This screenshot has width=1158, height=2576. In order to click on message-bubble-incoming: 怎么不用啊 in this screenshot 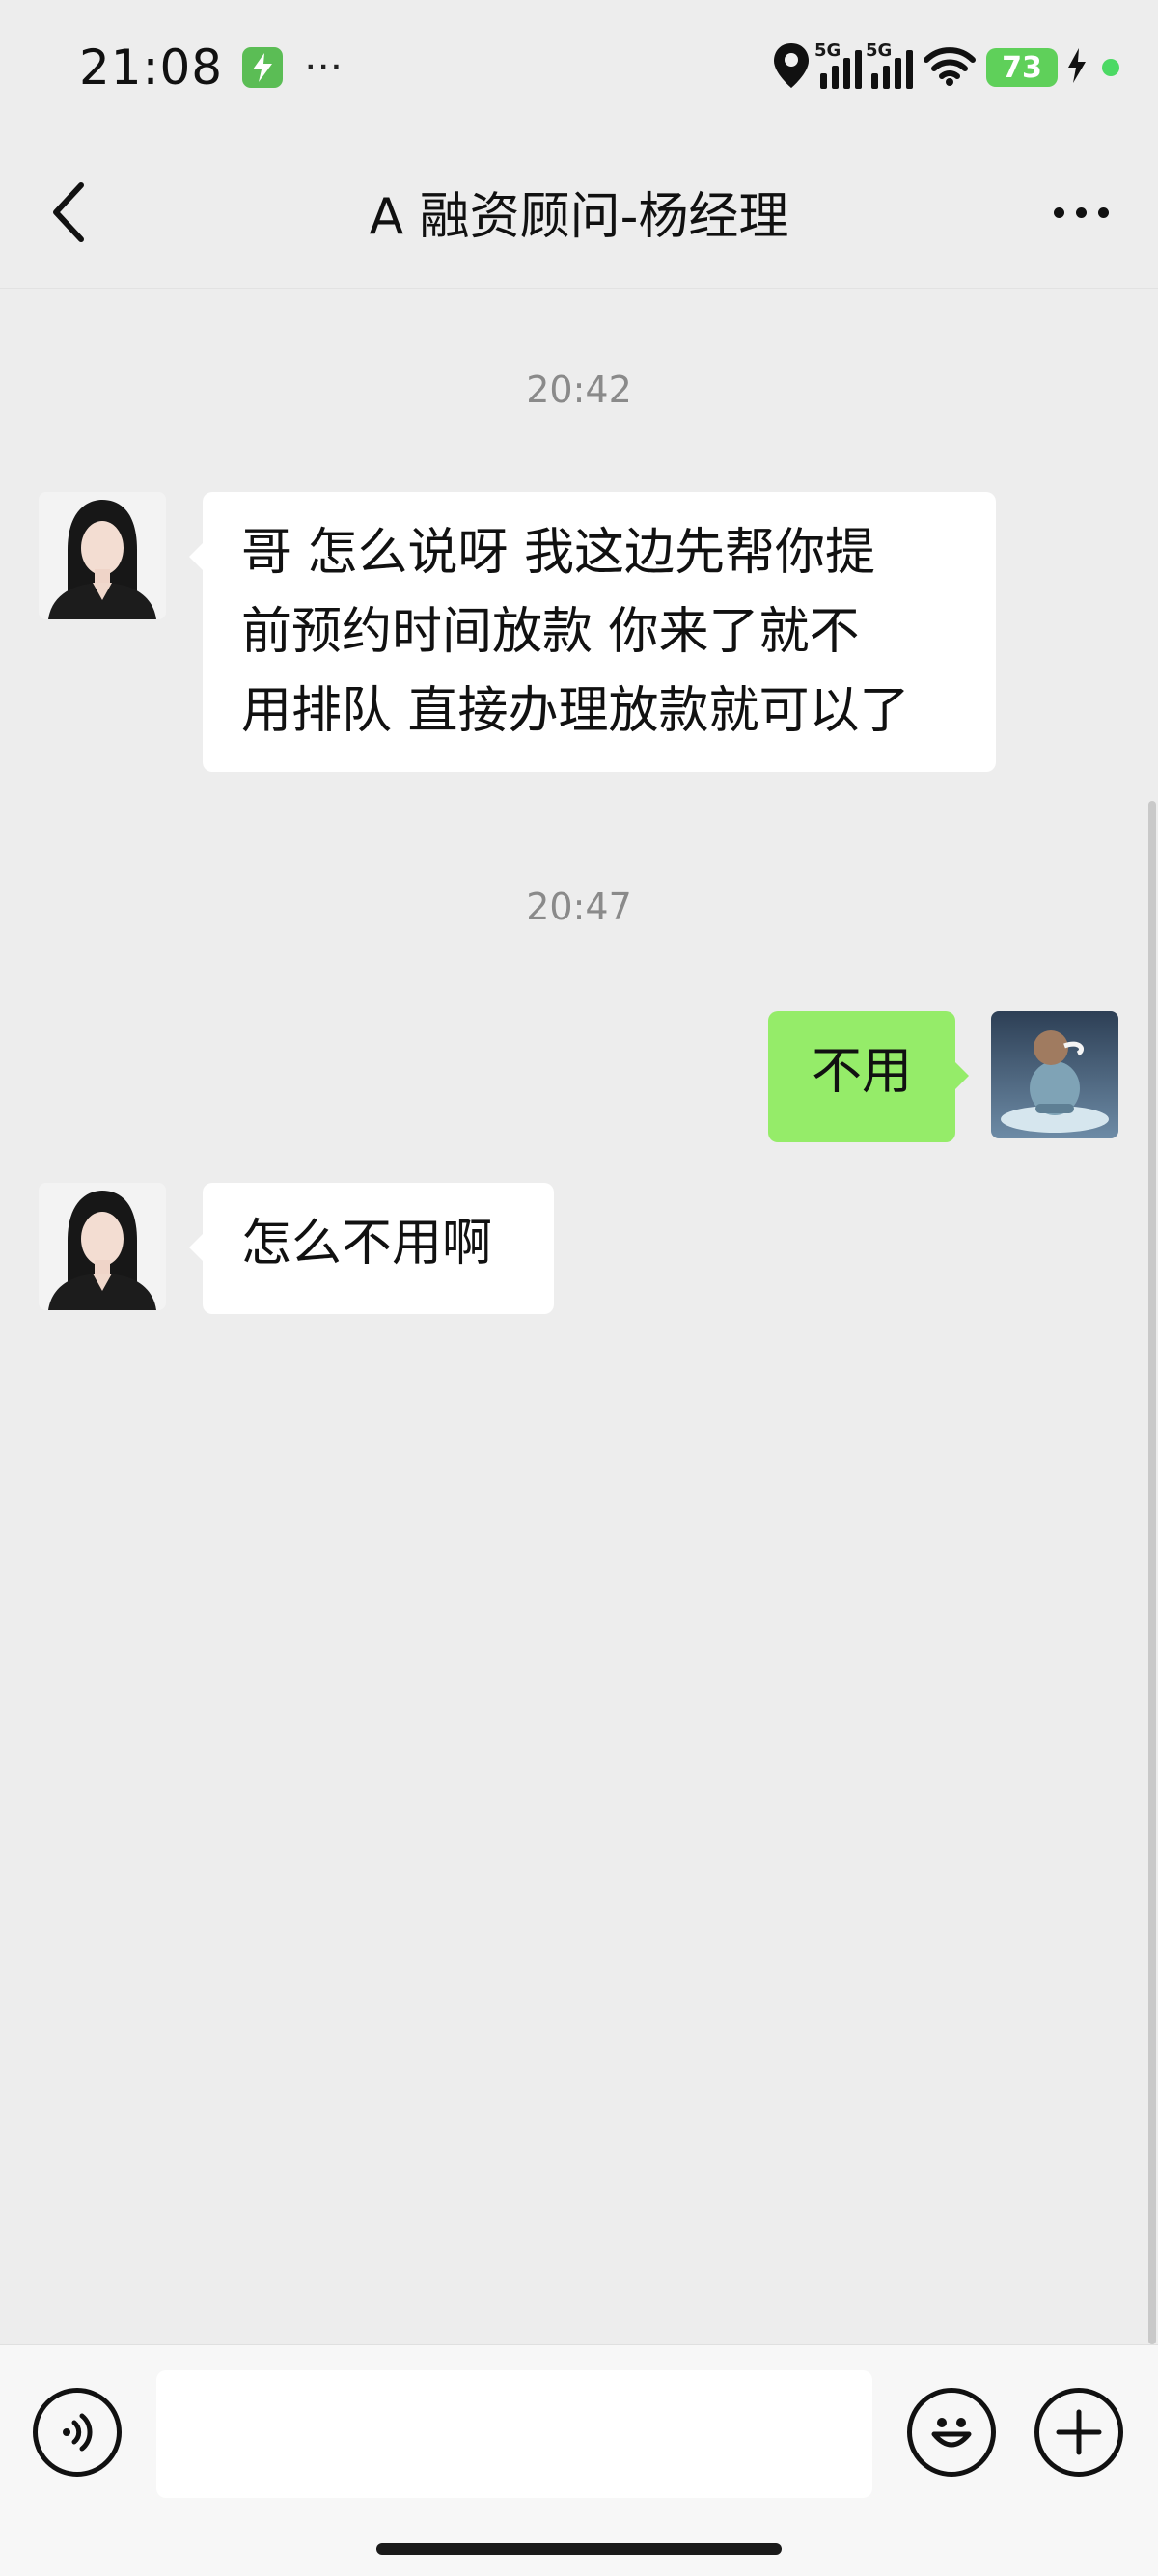, I will do `click(371, 1248)`.